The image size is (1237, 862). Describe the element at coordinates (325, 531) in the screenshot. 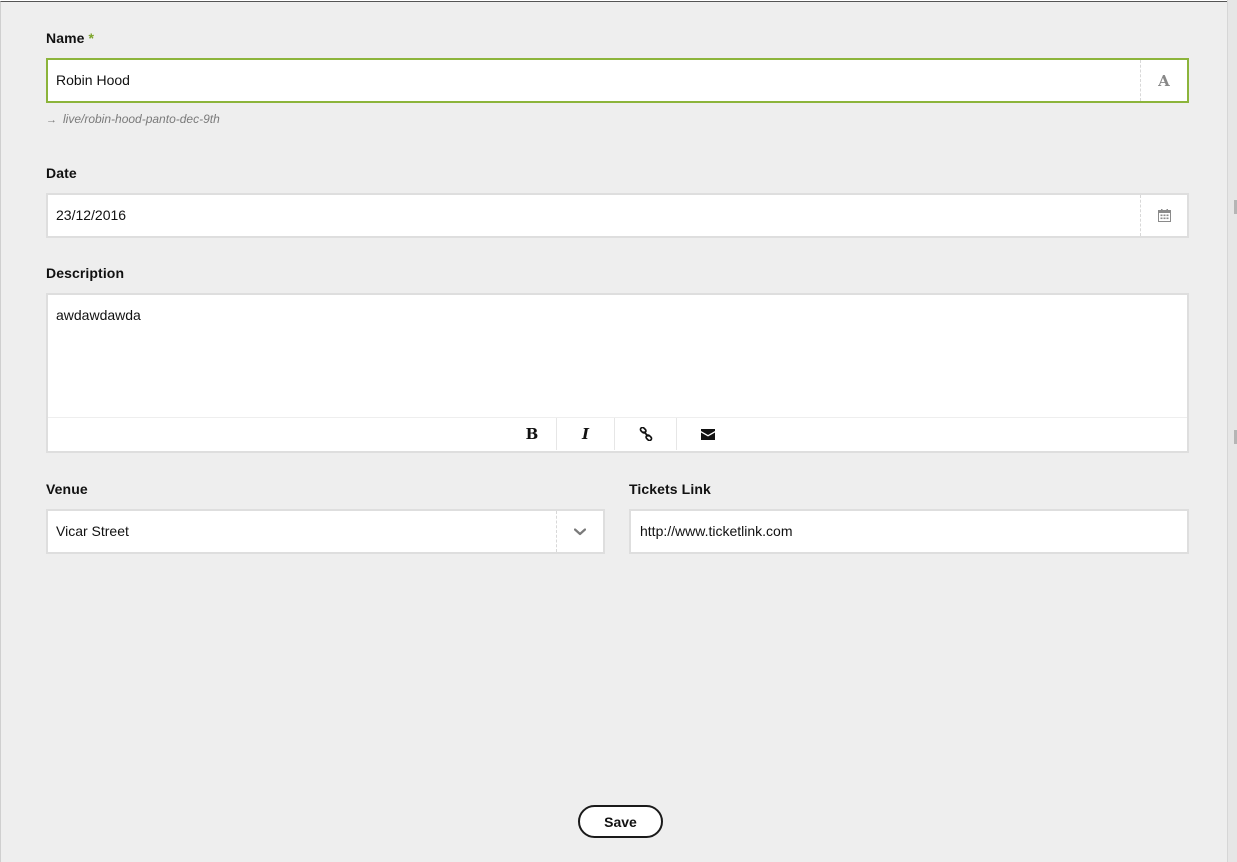

I see `venue-select: Vicar Street` at that location.